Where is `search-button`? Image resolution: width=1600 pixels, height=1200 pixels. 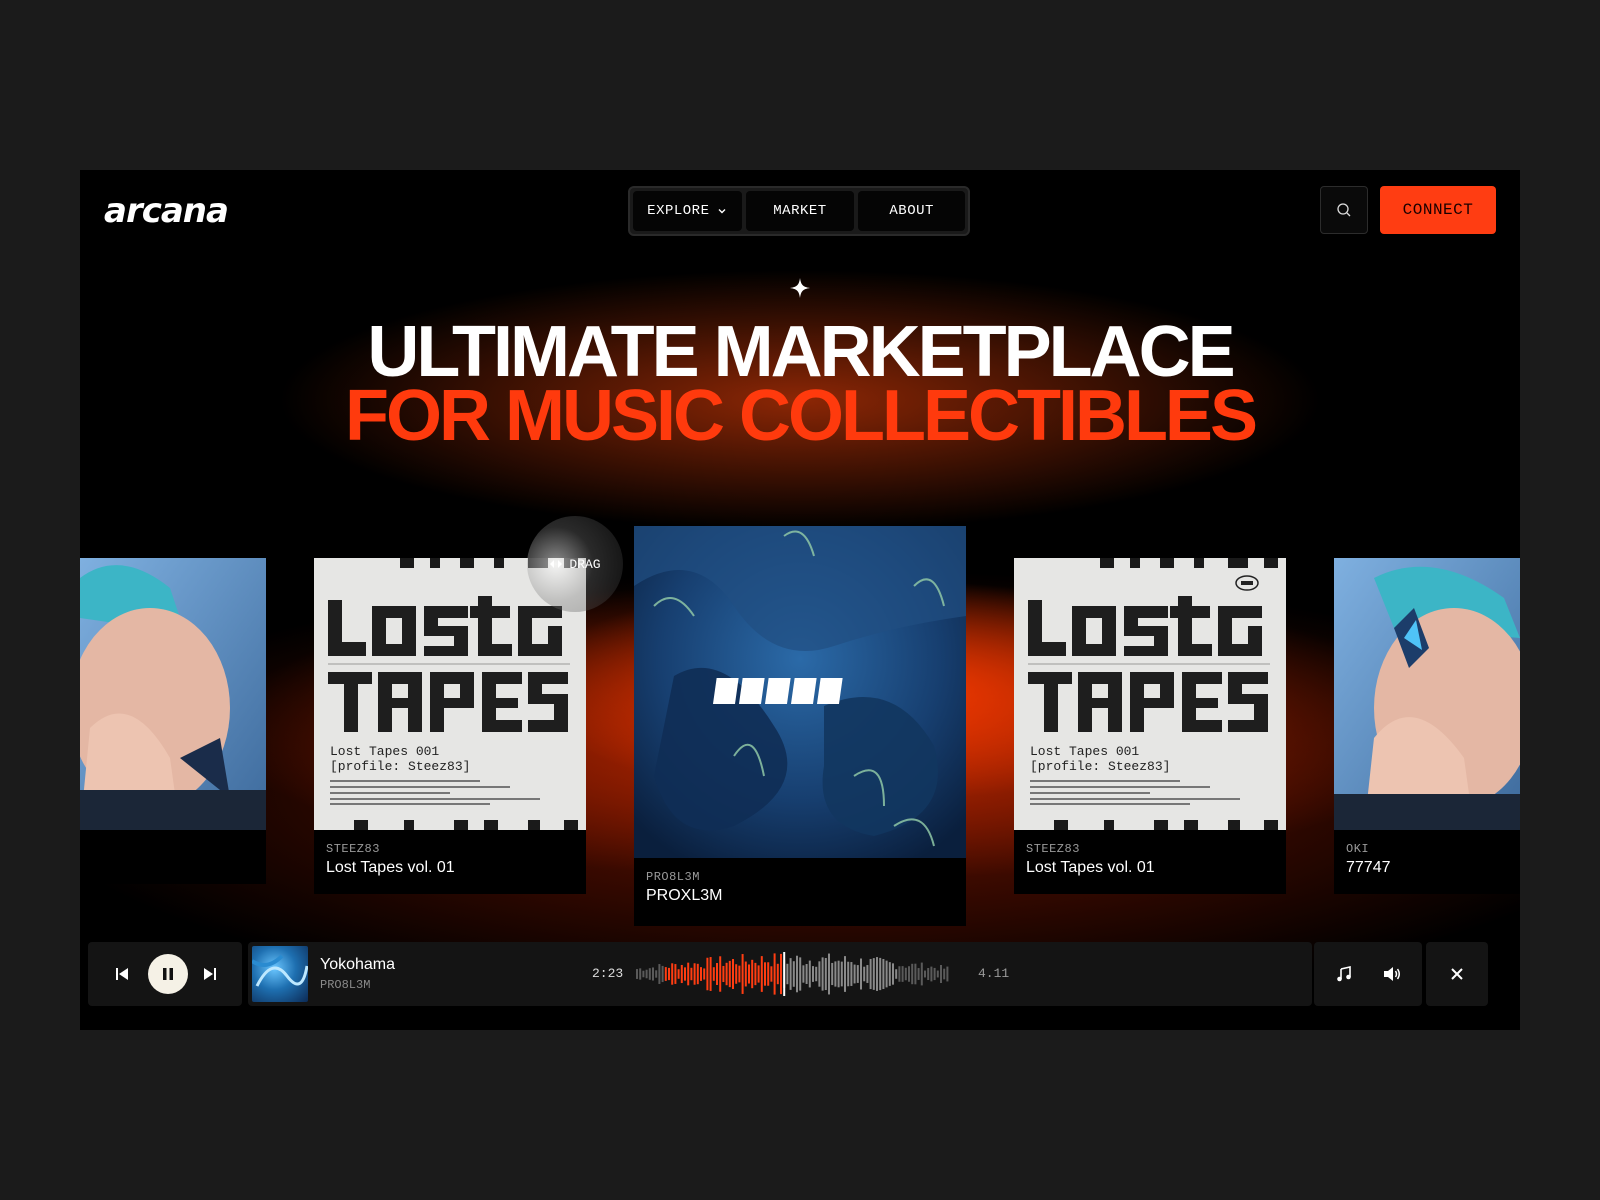
search-button is located at coordinates (1344, 210).